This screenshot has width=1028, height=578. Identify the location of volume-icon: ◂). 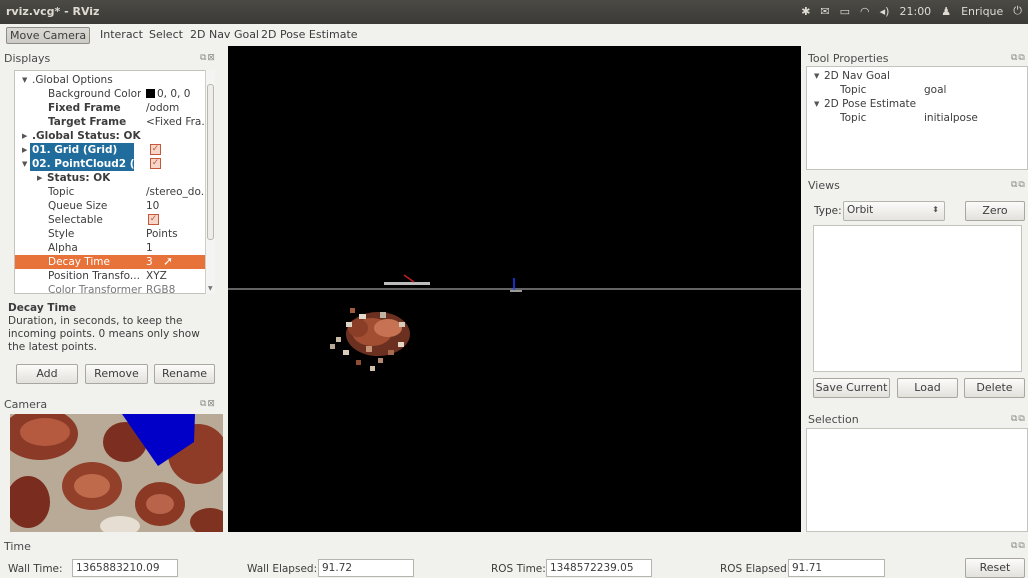
(885, 11).